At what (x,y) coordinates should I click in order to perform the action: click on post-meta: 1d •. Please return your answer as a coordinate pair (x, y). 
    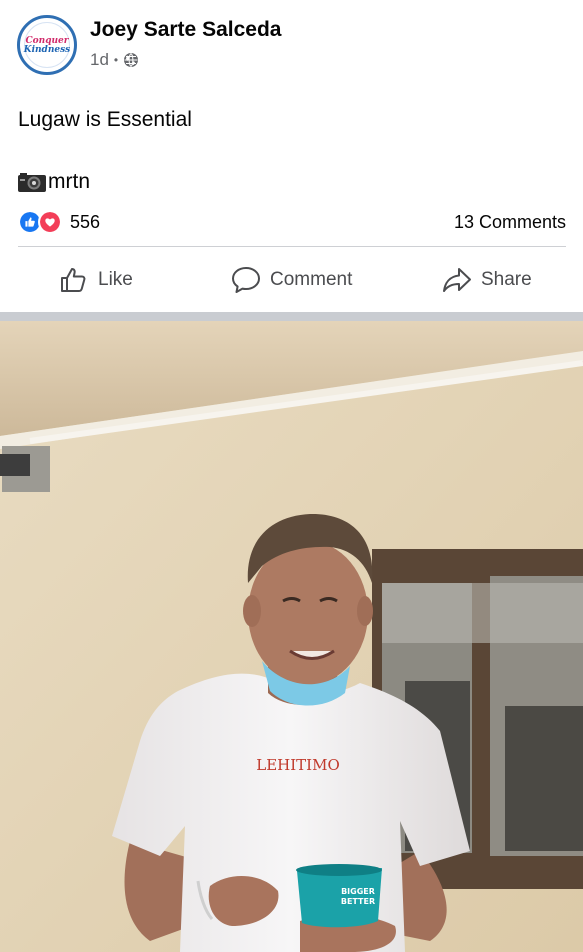
    Looking at the image, I should click on (114, 60).